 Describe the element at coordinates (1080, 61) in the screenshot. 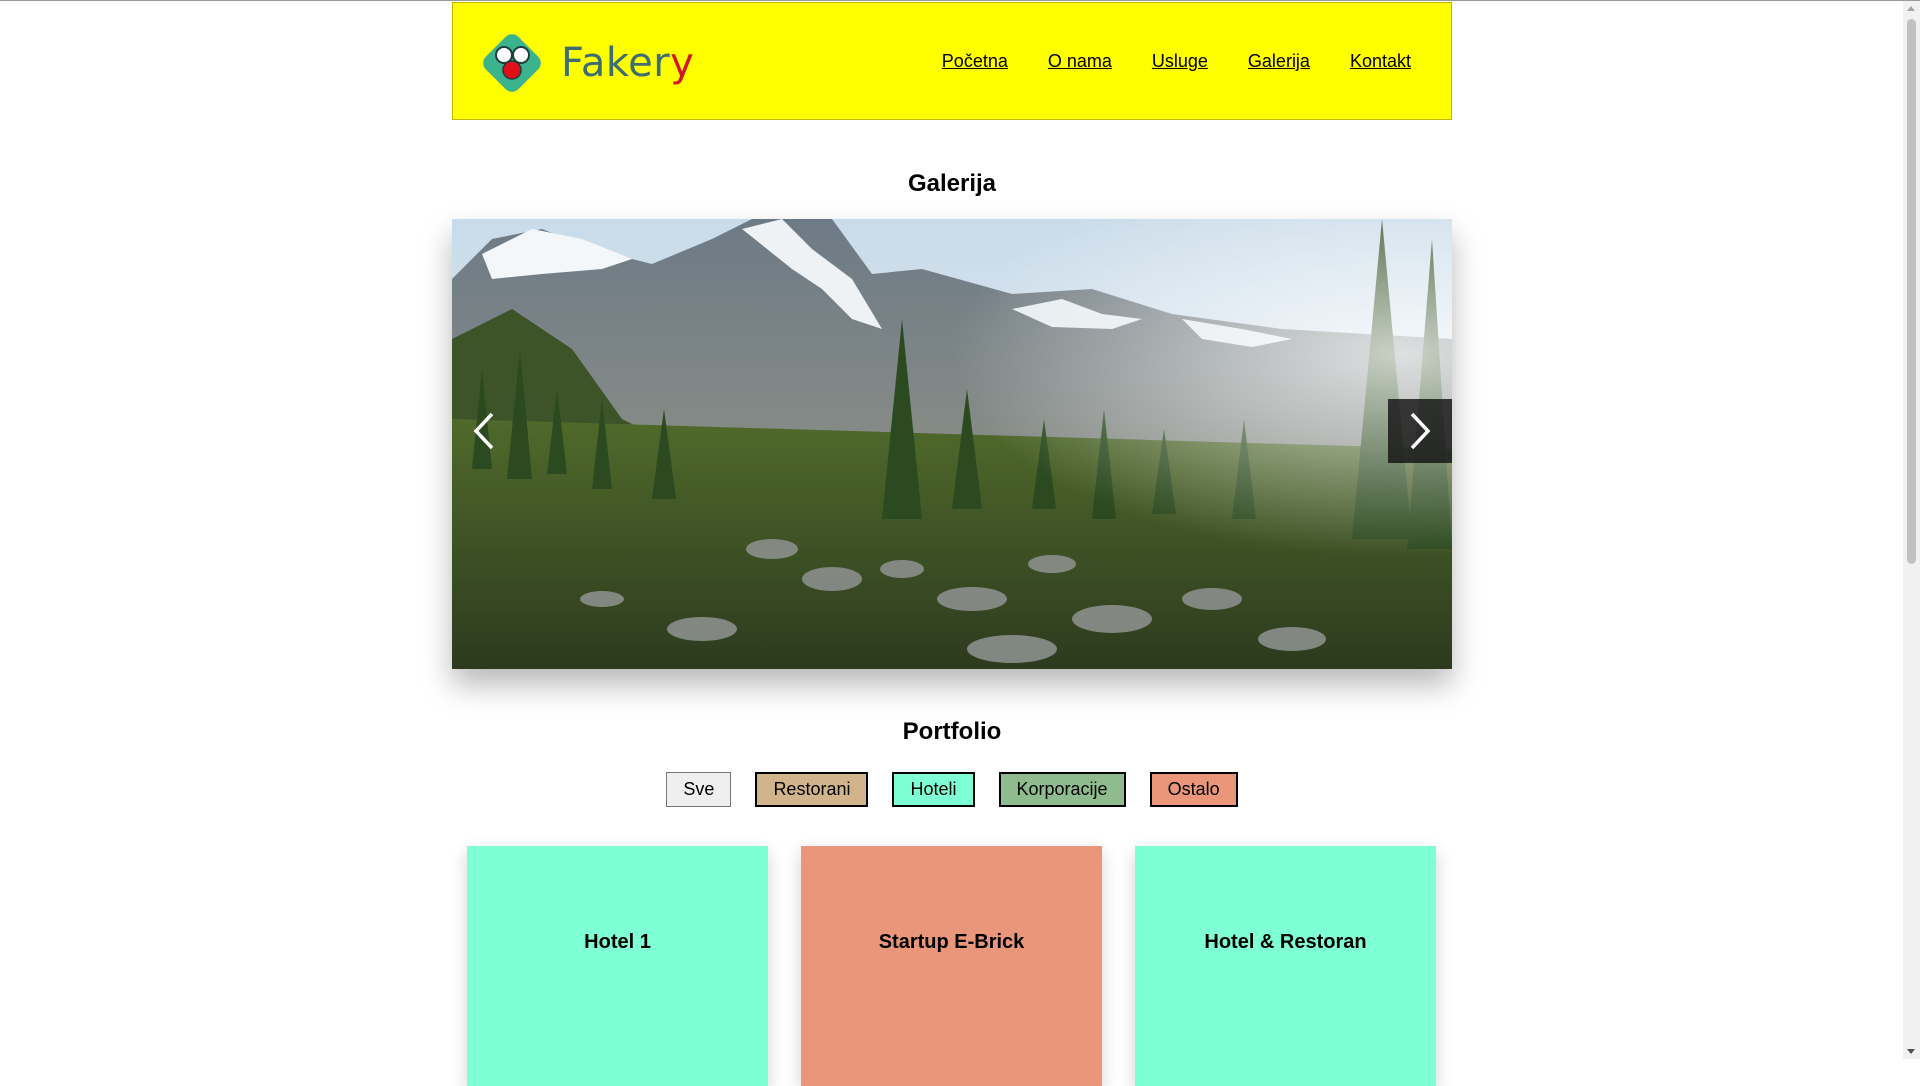

I see `nav-link-o-nama: O nama` at that location.